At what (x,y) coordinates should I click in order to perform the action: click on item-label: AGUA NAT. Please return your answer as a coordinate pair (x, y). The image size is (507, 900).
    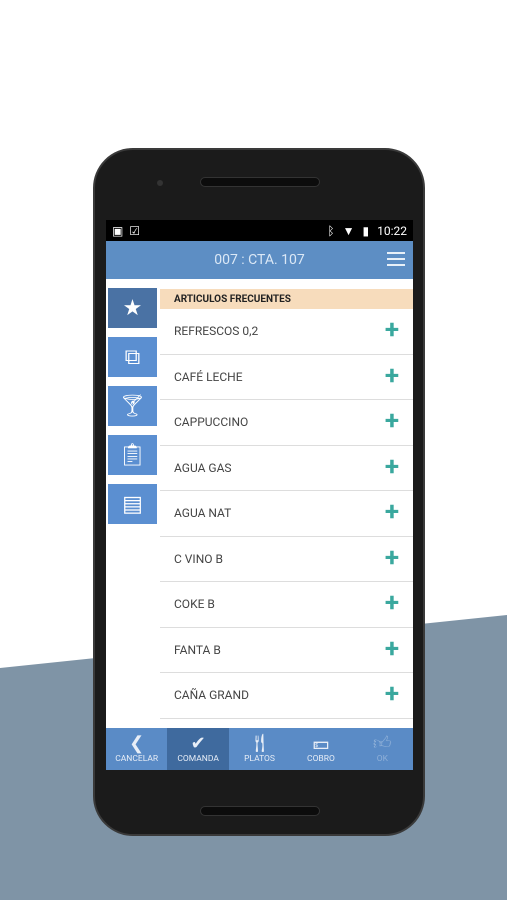
    Looking at the image, I should click on (203, 513).